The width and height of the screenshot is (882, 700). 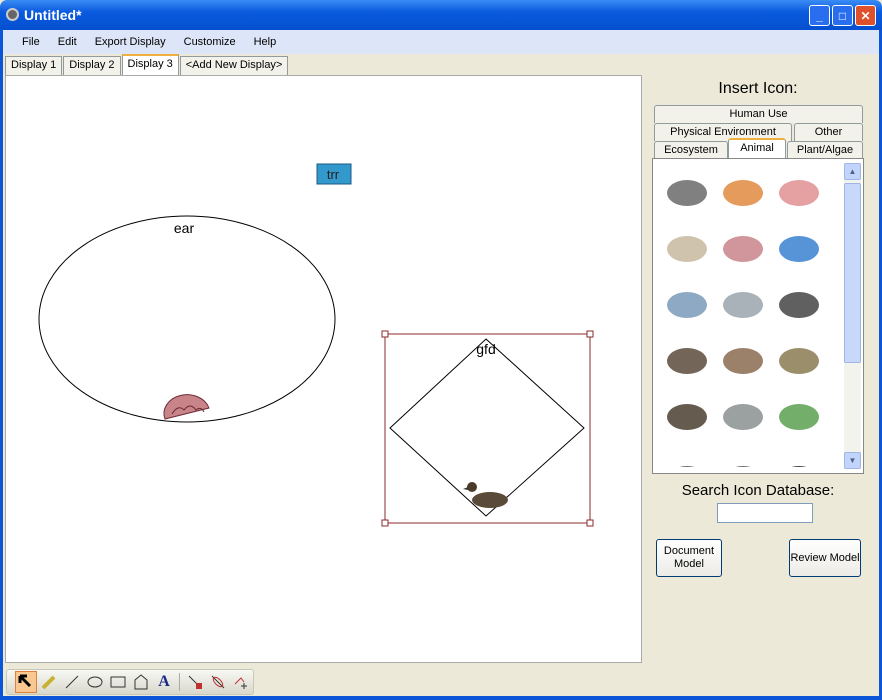 I want to click on menu-file: File, so click(x=31, y=42).